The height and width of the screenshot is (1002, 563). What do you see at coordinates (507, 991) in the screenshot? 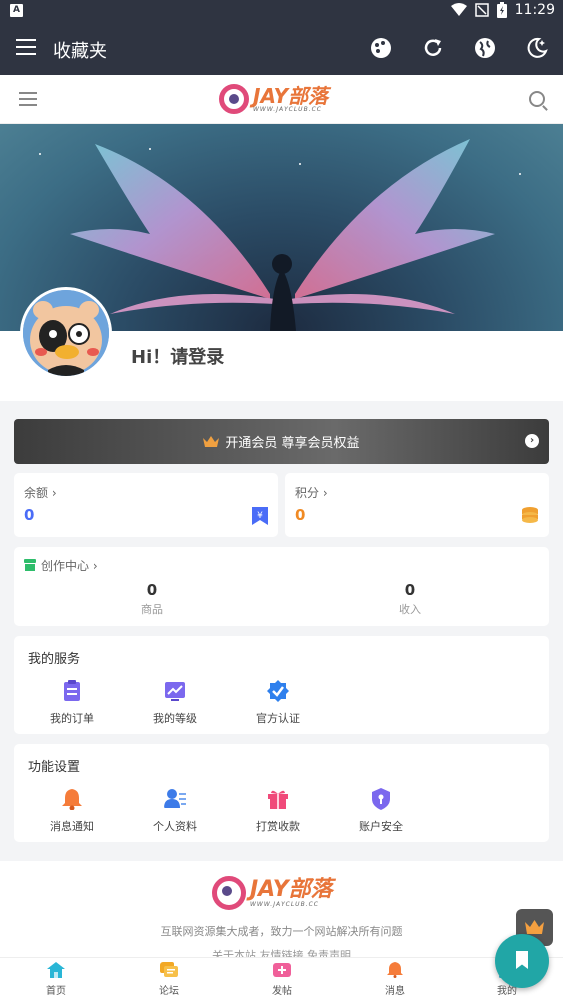
I see `tab-me-label: 我的` at bounding box center [507, 991].